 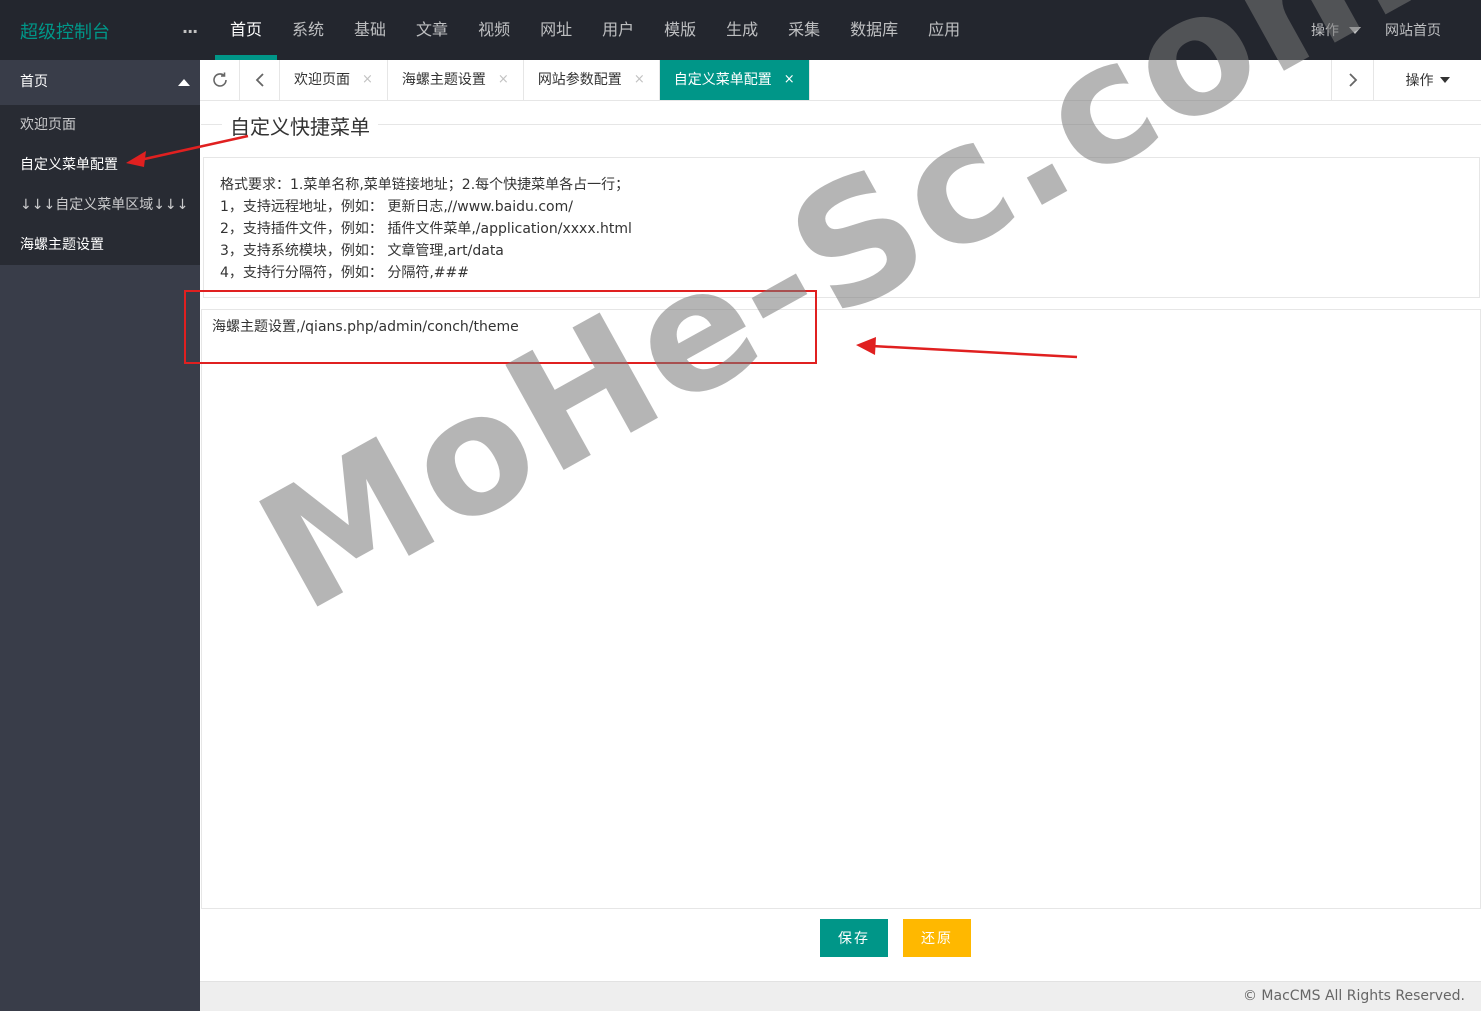 I want to click on nav-item-video: 视频, so click(x=494, y=30).